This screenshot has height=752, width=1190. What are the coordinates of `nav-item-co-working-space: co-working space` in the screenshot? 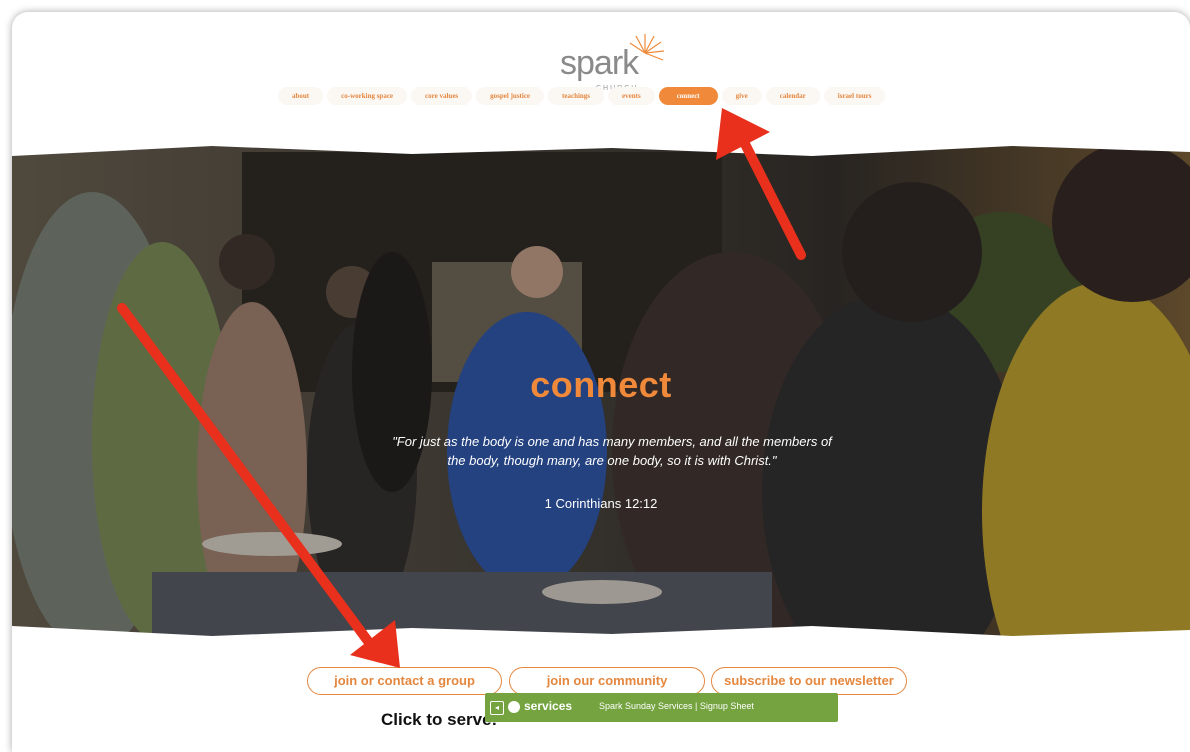 It's located at (367, 96).